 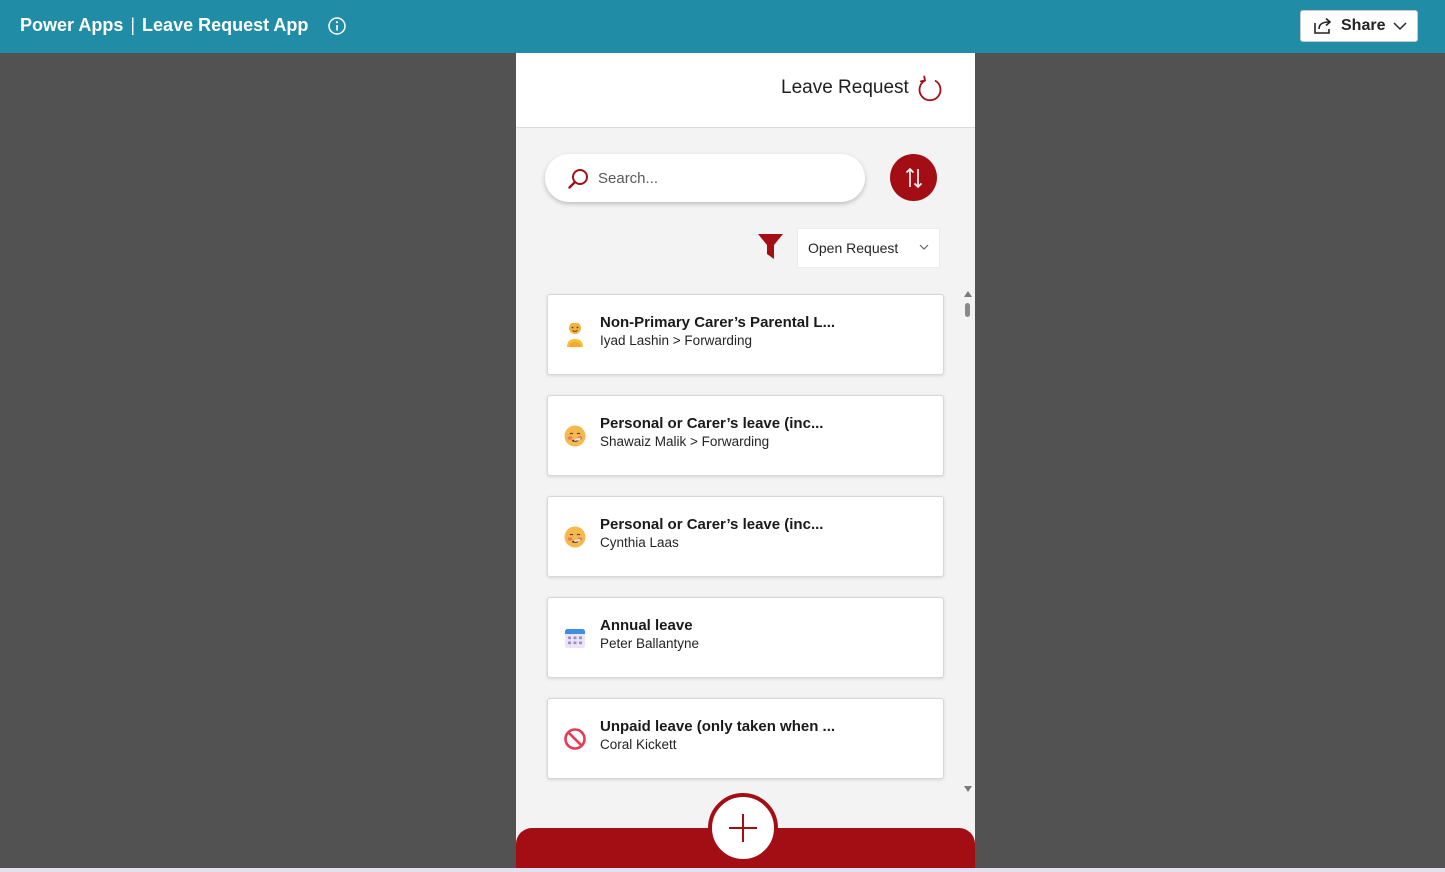 What do you see at coordinates (650, 643) in the screenshot?
I see `request-subtitle: Peter Ballantyne` at bounding box center [650, 643].